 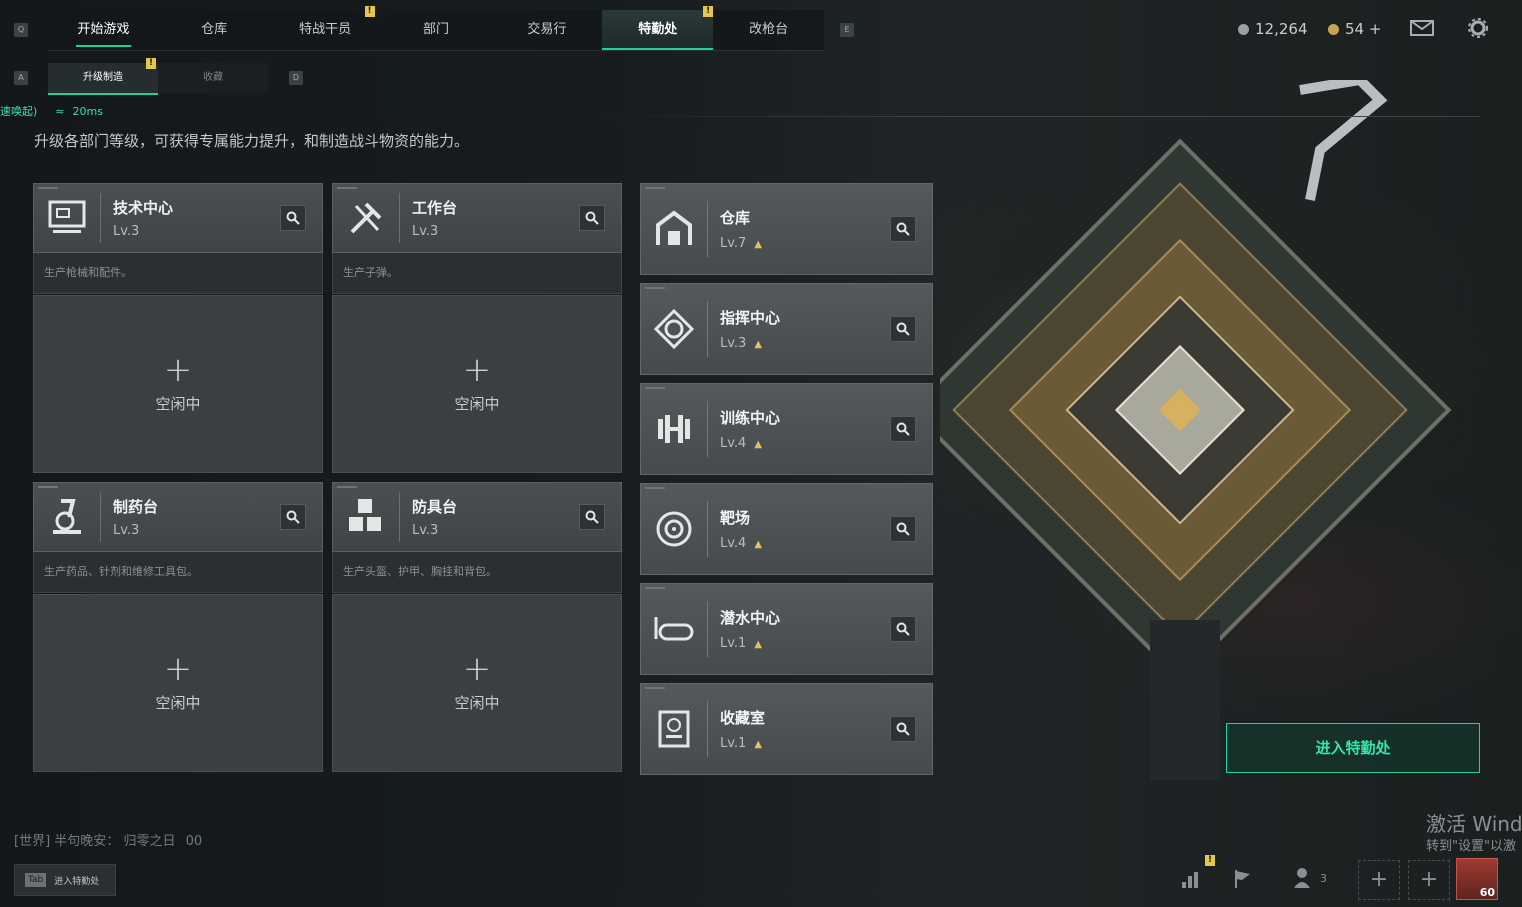 I want to click on sub-nav: 升级制造 ! 收藏, so click(x=158, y=76).